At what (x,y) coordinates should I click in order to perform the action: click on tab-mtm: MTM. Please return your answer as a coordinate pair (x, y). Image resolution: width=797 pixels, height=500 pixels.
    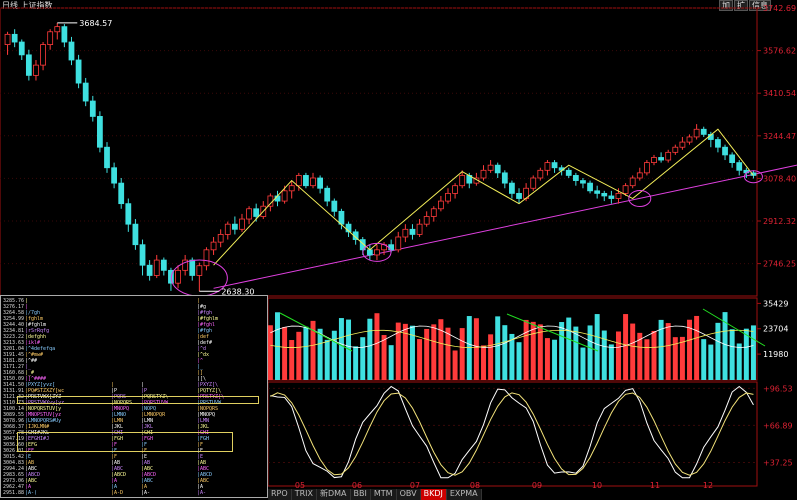
    Looking at the image, I should click on (383, 494).